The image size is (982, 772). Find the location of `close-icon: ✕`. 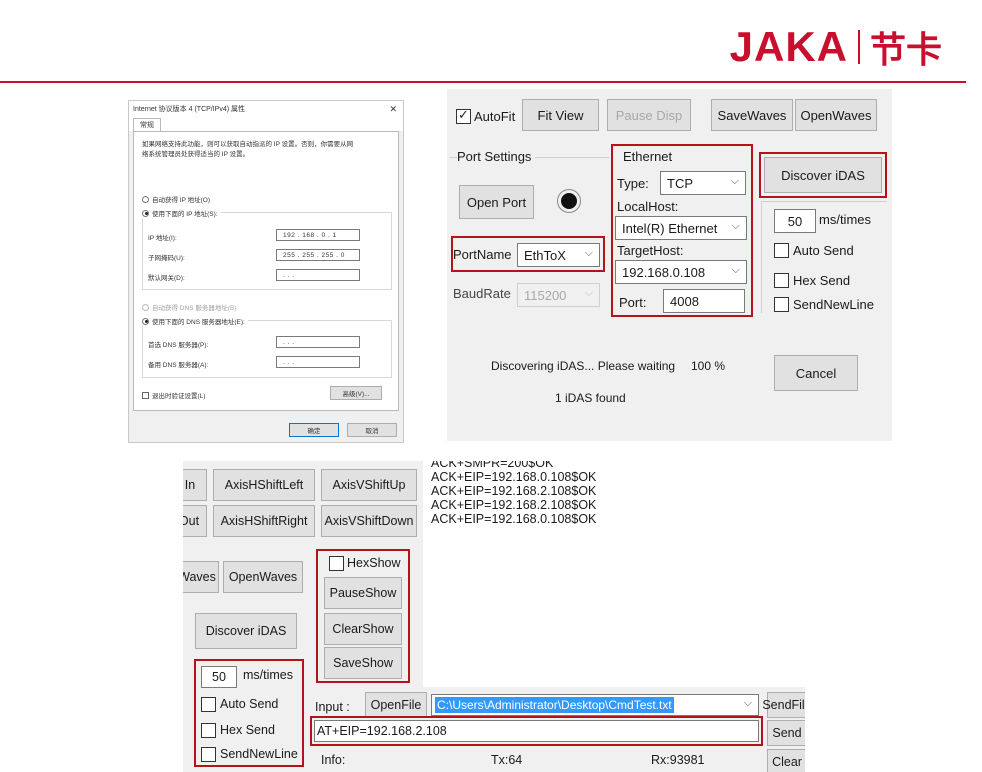

close-icon: ✕ is located at coordinates (393, 109).